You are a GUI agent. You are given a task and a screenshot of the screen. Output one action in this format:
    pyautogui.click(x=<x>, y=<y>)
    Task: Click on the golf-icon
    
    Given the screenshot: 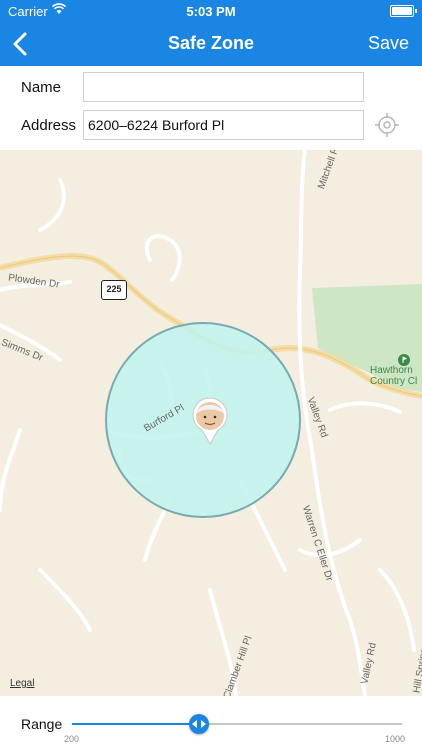 What is the action you would take?
    pyautogui.click(x=404, y=360)
    